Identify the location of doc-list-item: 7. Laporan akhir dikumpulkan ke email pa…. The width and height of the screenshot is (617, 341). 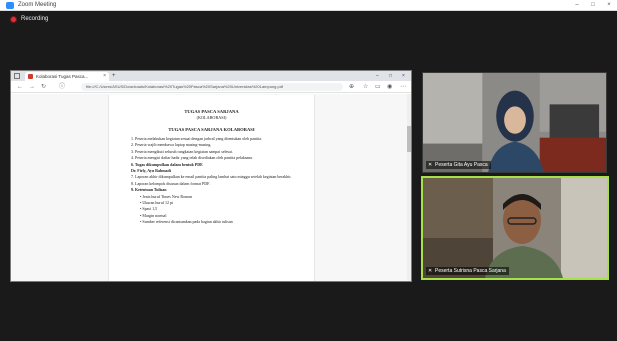
(211, 177).